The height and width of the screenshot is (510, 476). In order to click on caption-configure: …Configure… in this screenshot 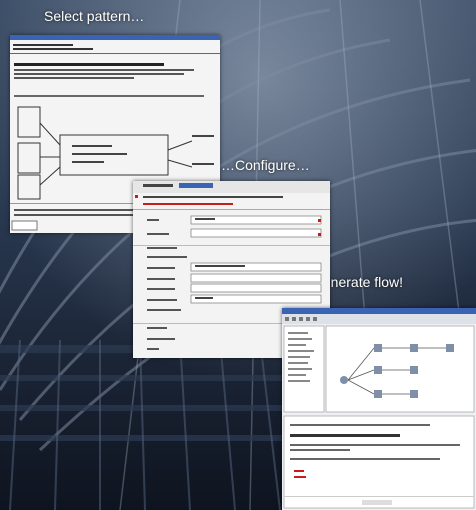, I will do `click(265, 165)`.